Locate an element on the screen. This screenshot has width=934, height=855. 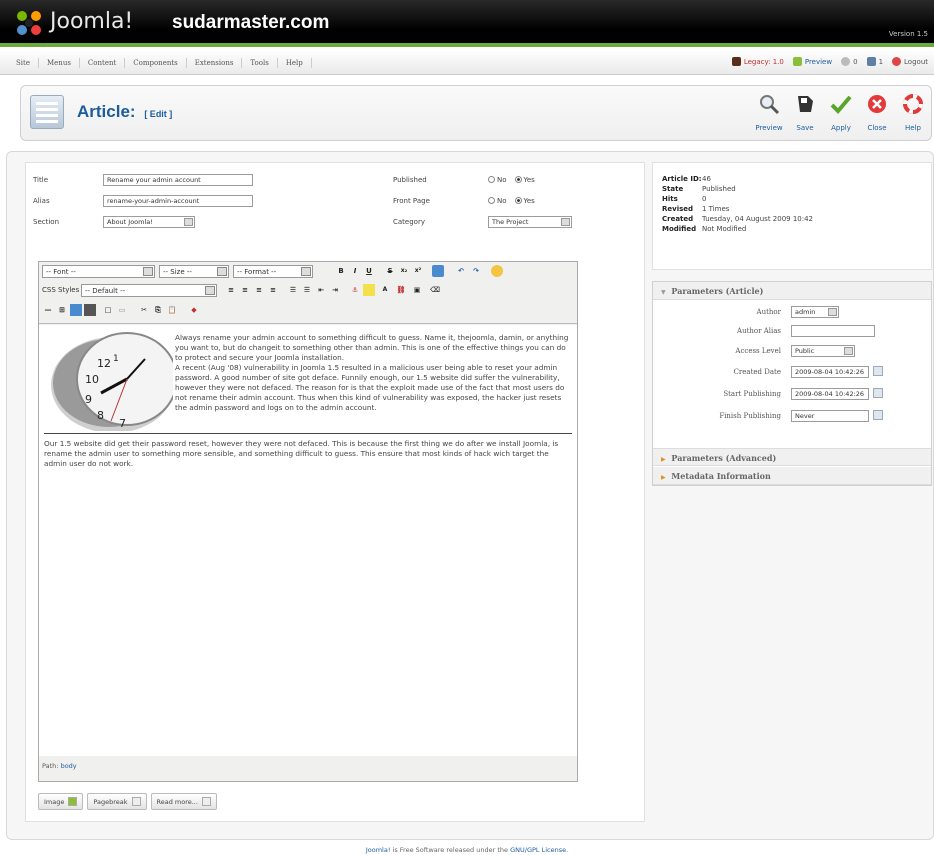
parameters-article-header: ▼ Parameters (Article) is located at coordinates (792, 291).